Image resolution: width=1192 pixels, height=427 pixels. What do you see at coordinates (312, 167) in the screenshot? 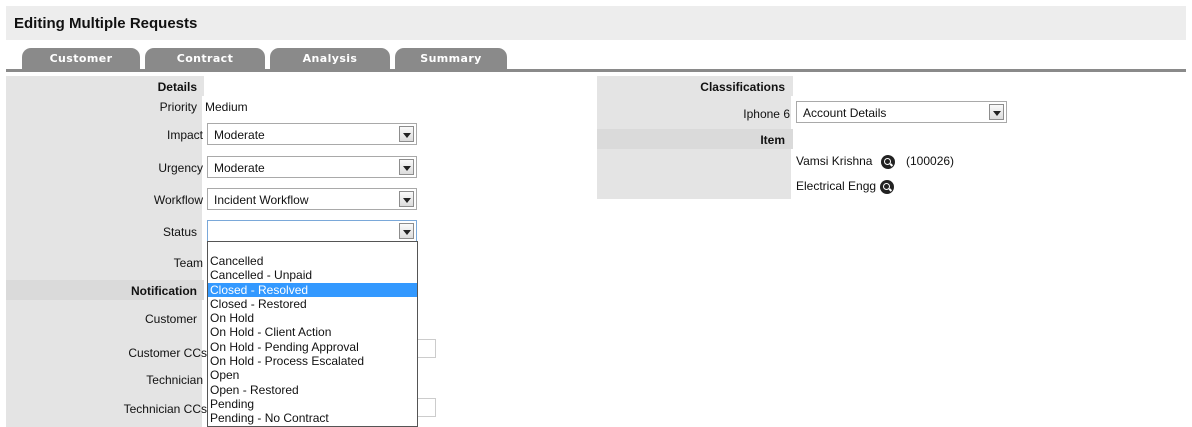
I see `urgency-select: Moderate` at bounding box center [312, 167].